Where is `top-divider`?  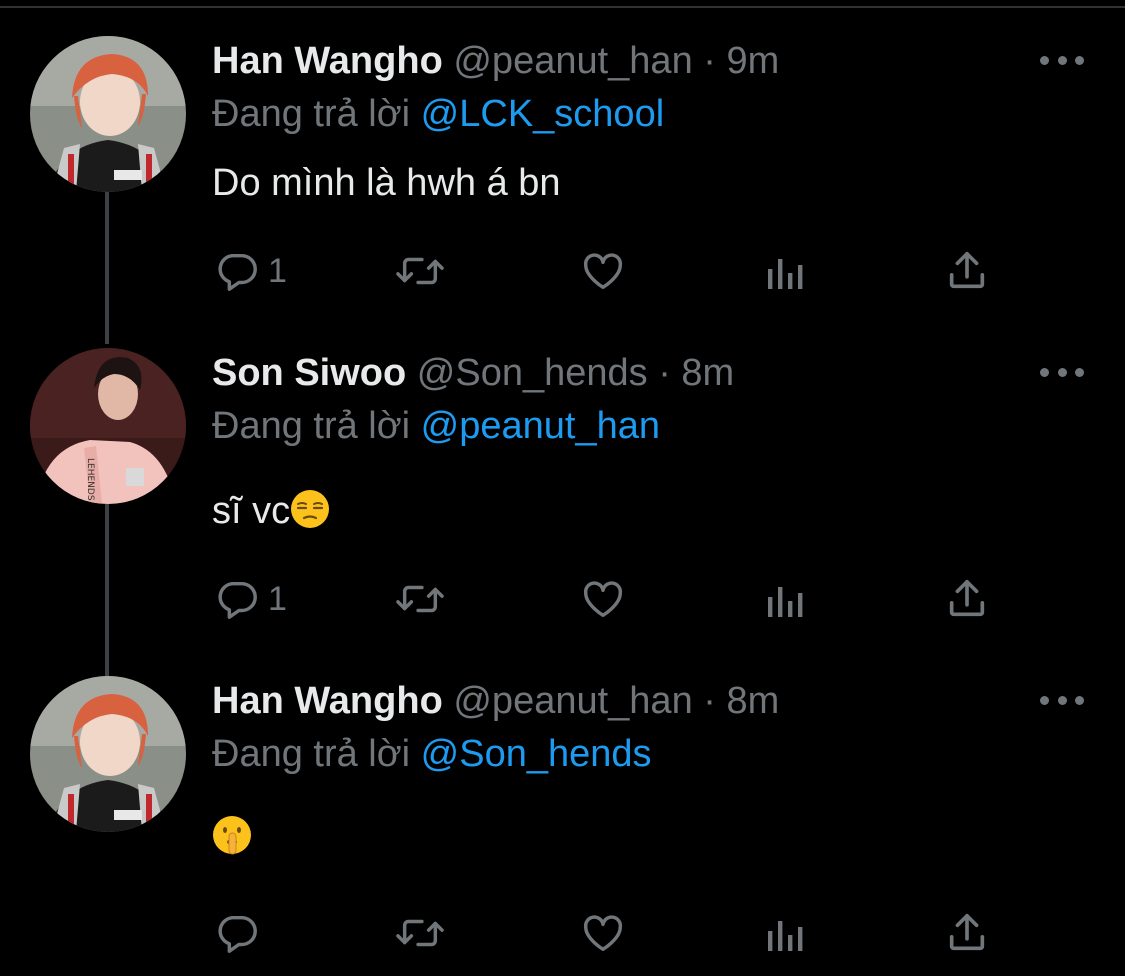
top-divider is located at coordinates (562, 7).